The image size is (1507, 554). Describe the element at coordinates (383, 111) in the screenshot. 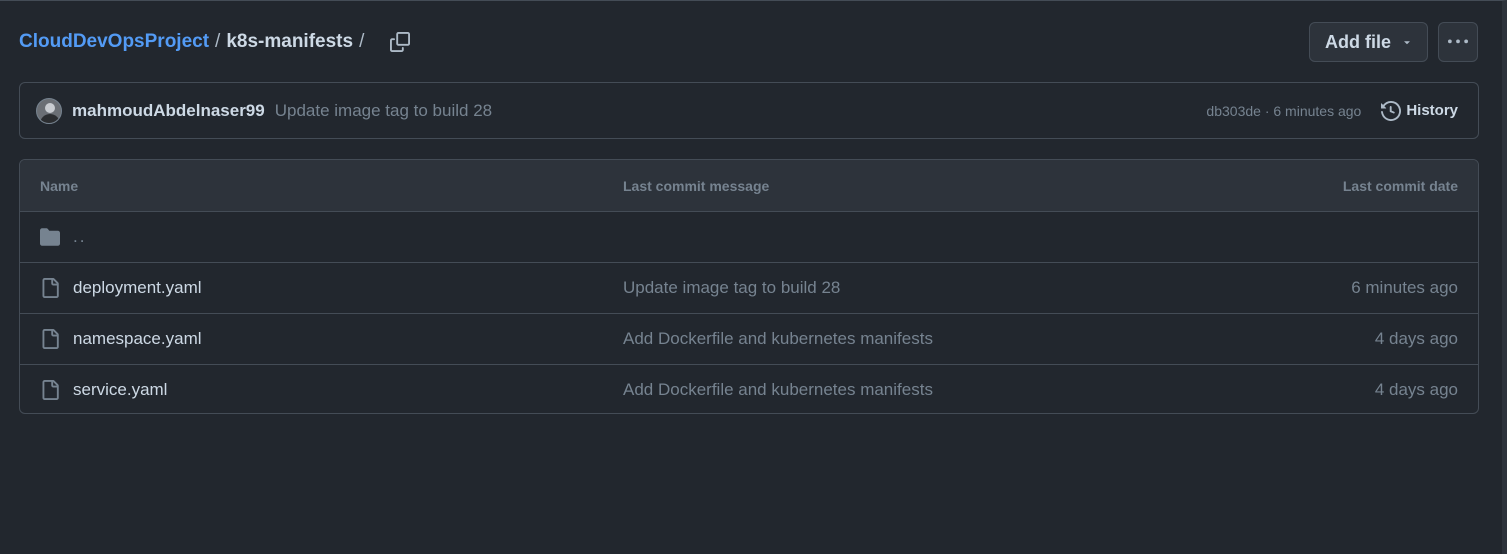

I see `commit-message-link: Update image tag to build 28` at that location.